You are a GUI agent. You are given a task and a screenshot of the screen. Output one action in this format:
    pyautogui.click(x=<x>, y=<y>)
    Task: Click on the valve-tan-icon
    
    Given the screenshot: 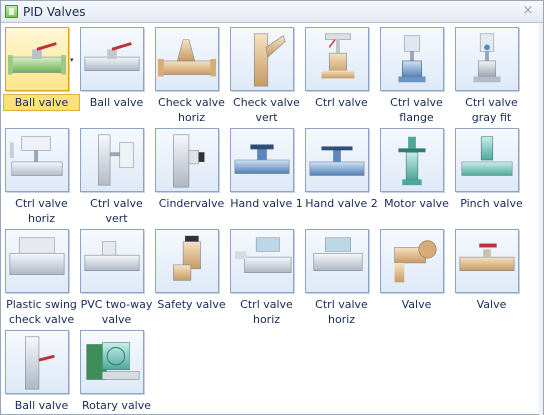 What is the action you would take?
    pyautogui.click(x=415, y=261)
    